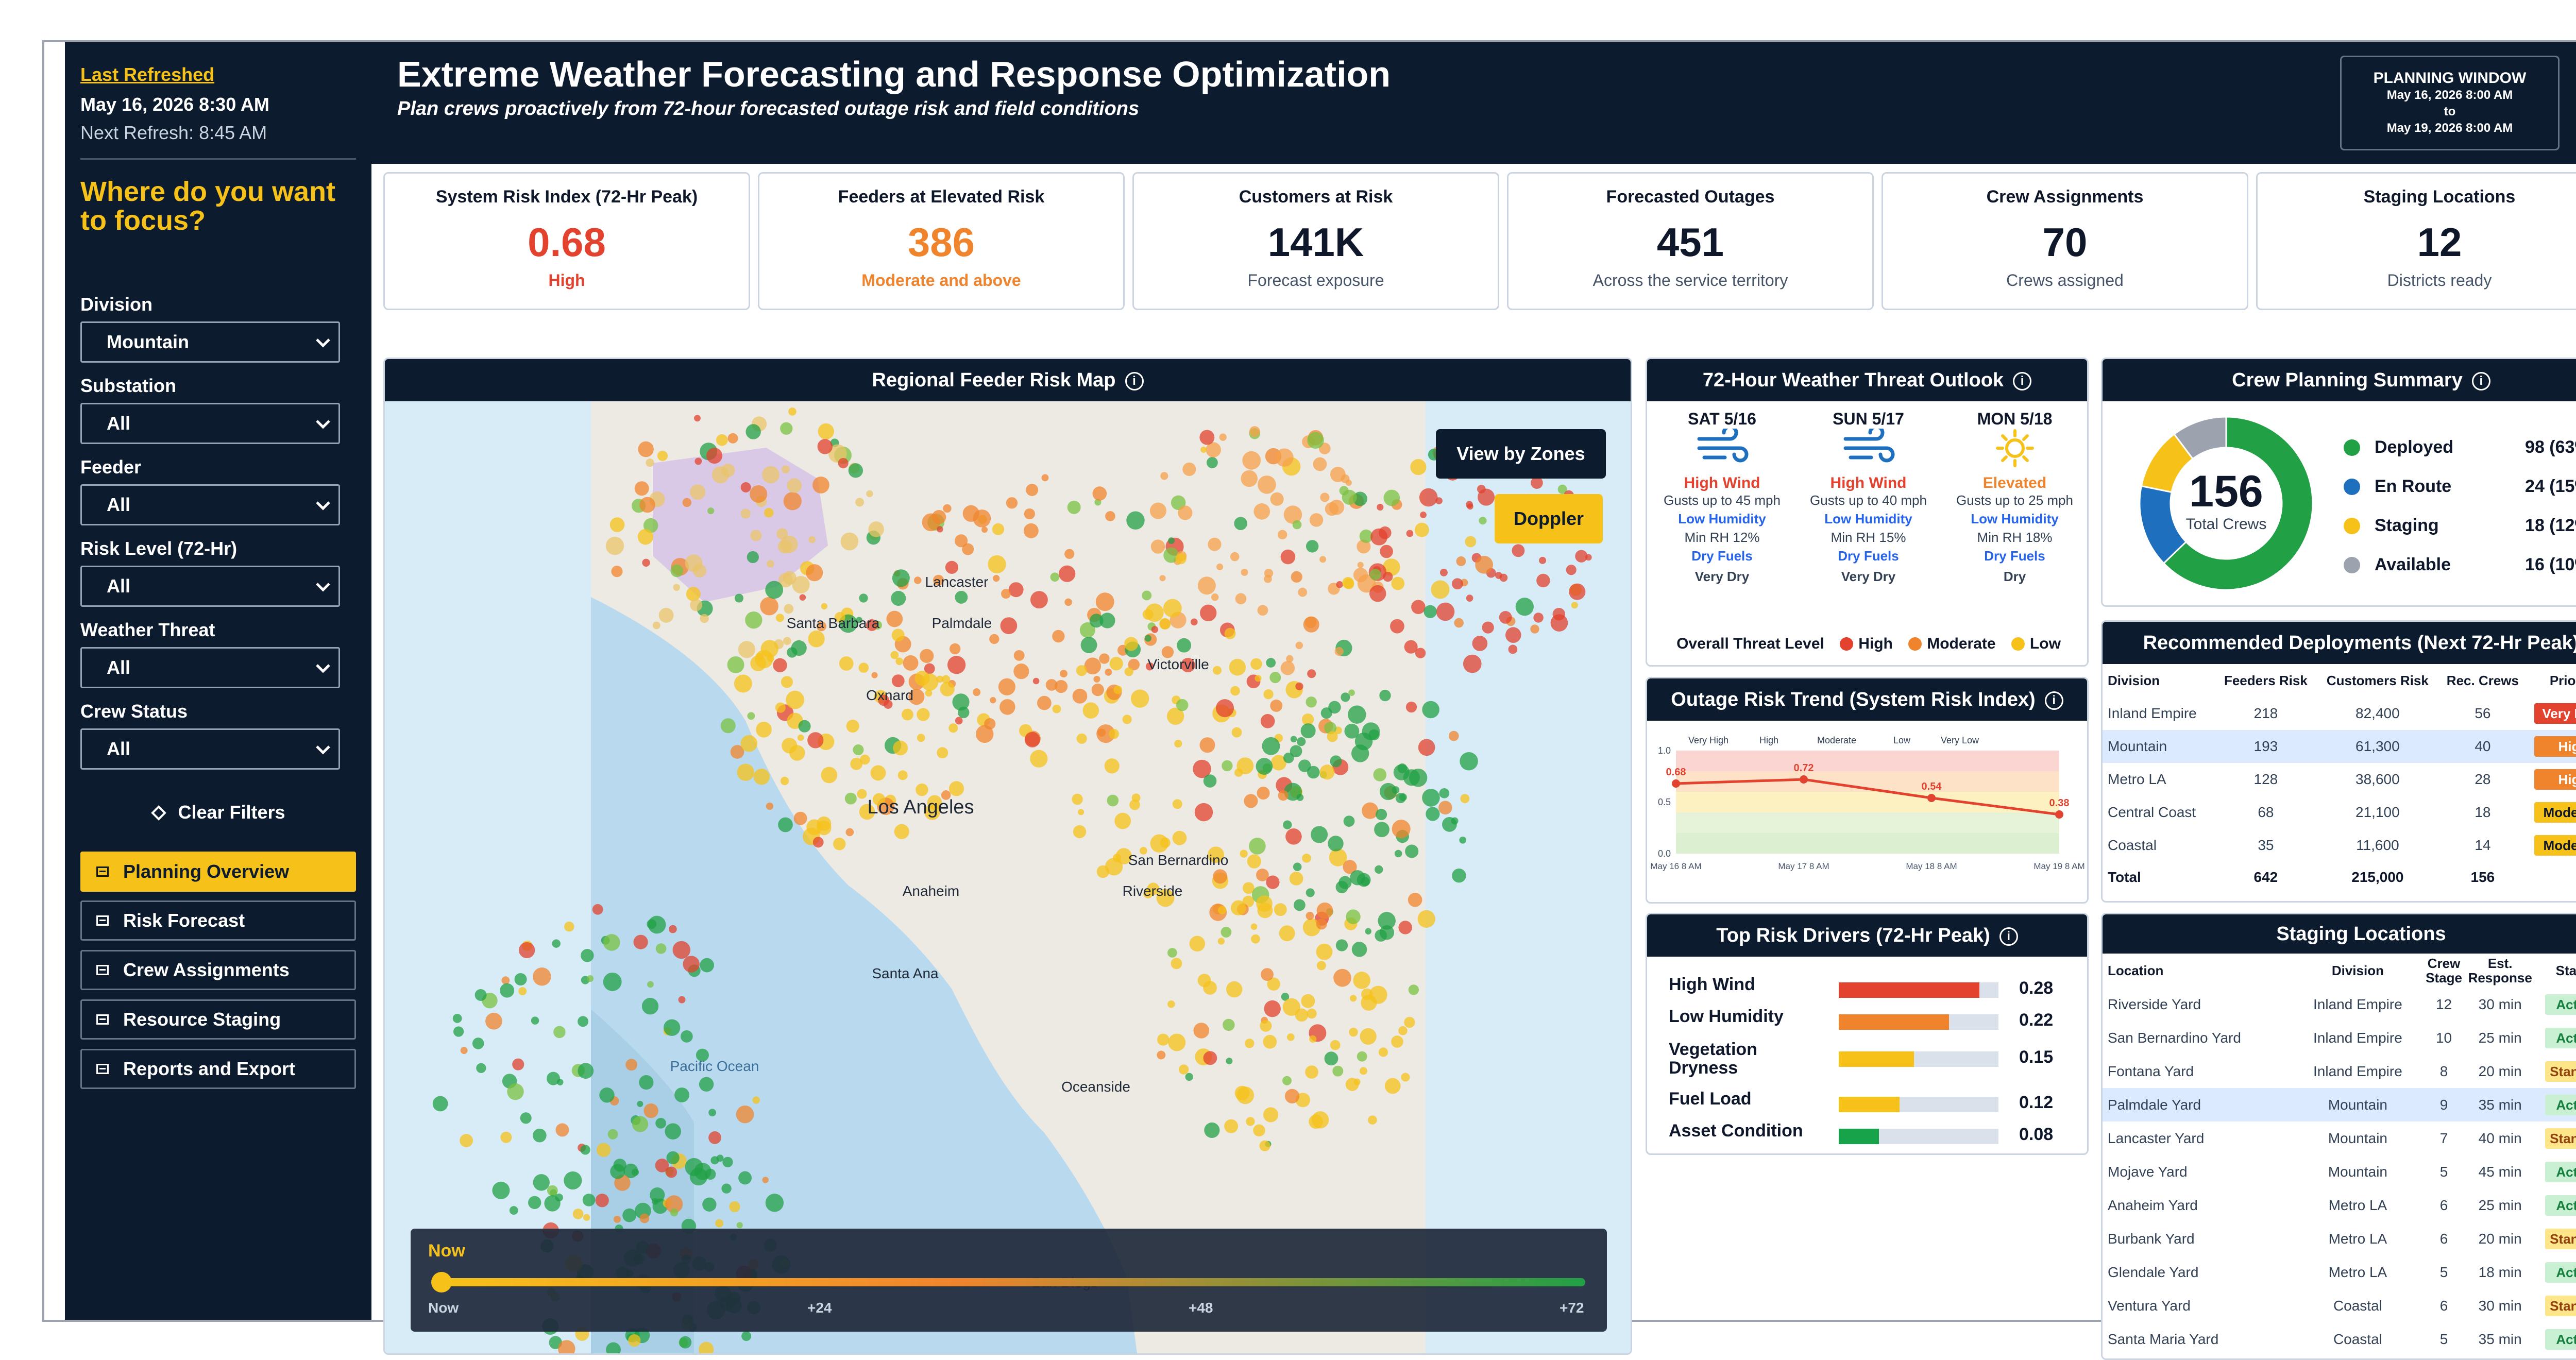 The width and height of the screenshot is (2576, 1360). What do you see at coordinates (2555, 1004) in the screenshot?
I see `cell-status: Active` at bounding box center [2555, 1004].